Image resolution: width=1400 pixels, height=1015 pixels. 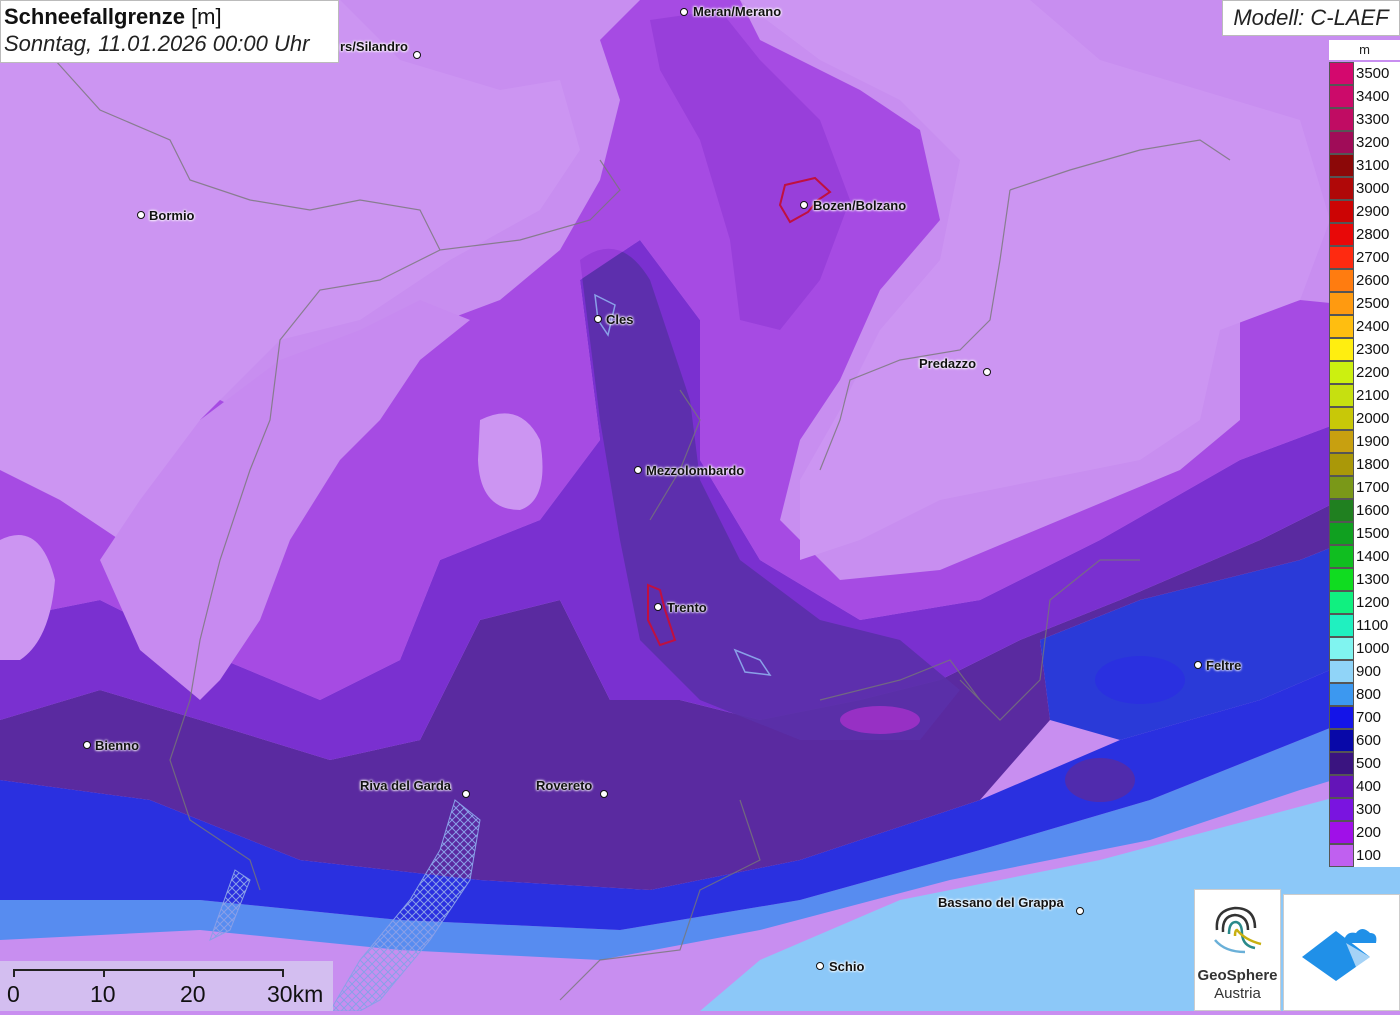 I want to click on legend-label: 700, so click(x=1377, y=717).